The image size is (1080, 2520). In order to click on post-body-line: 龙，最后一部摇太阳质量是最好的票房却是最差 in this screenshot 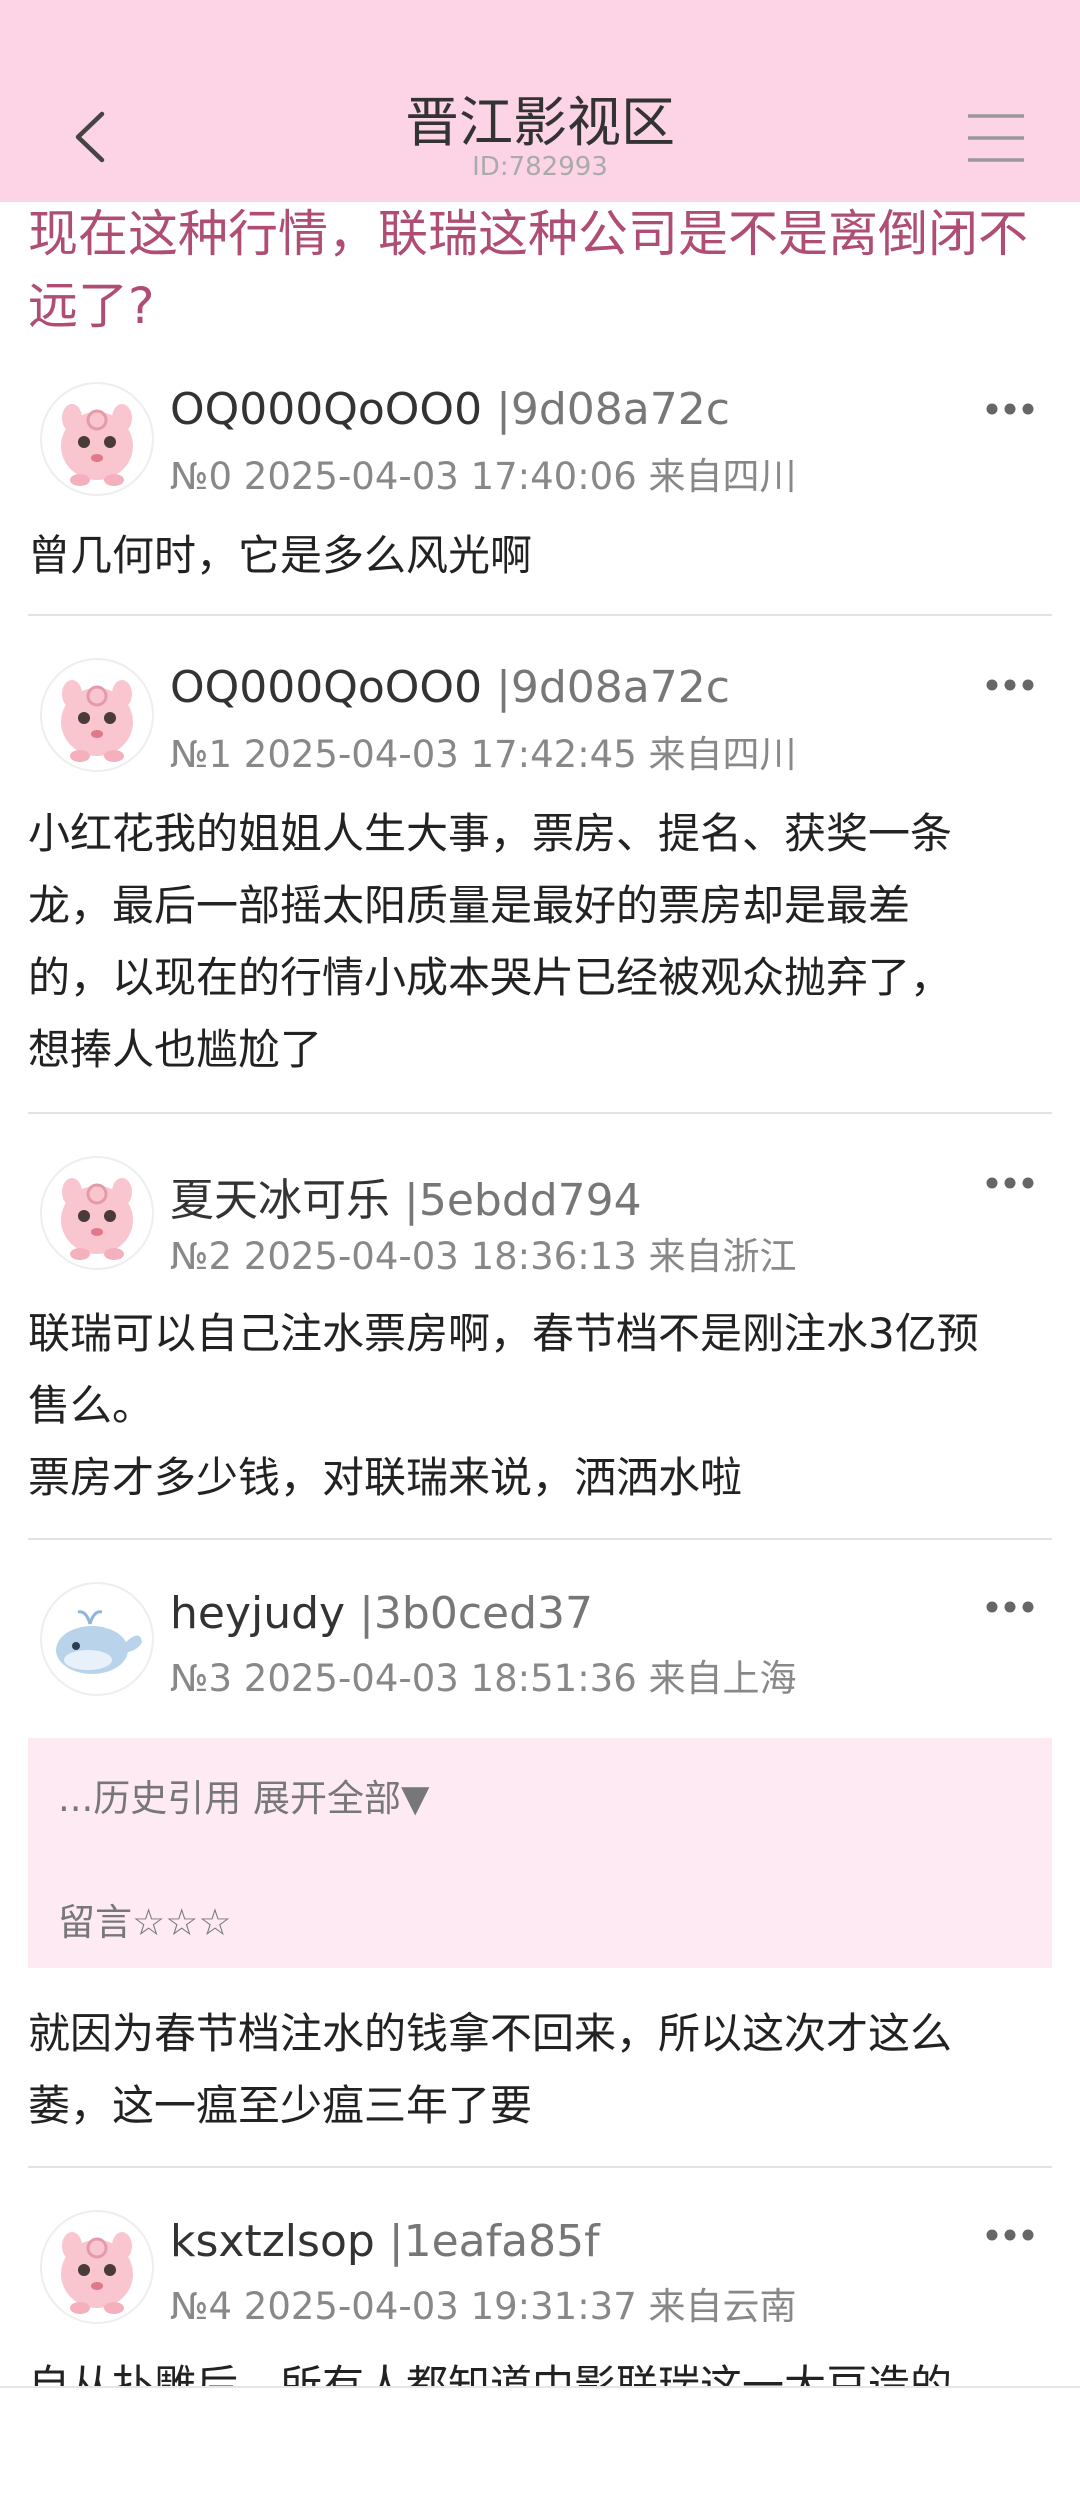, I will do `click(469, 905)`.